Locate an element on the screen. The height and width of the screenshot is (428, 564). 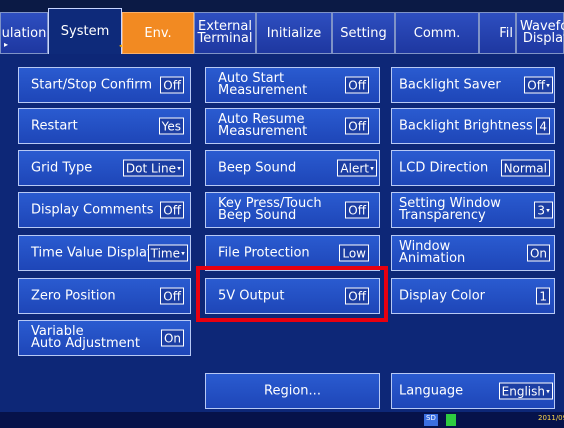
tab-system-label: System is located at coordinates (85, 31).